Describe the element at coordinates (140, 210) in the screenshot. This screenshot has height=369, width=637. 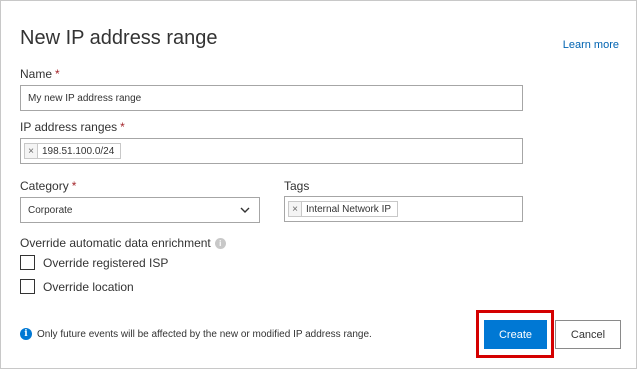
I see `category-select: Corporate` at that location.